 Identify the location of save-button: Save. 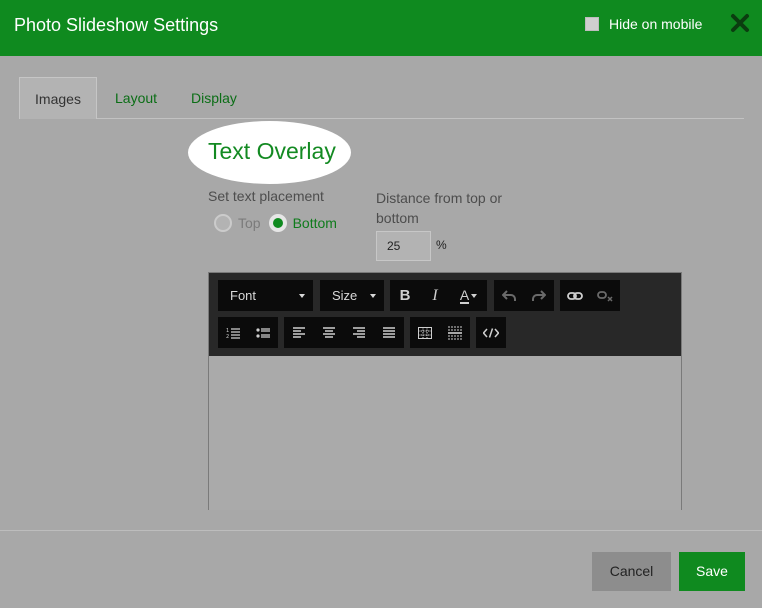
(712, 571).